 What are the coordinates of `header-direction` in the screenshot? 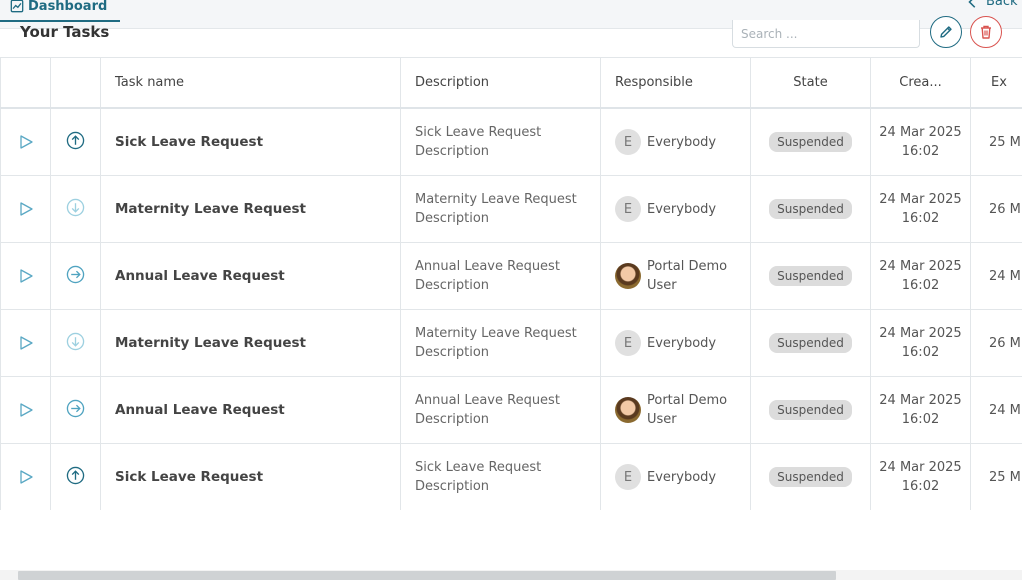 It's located at (75, 83).